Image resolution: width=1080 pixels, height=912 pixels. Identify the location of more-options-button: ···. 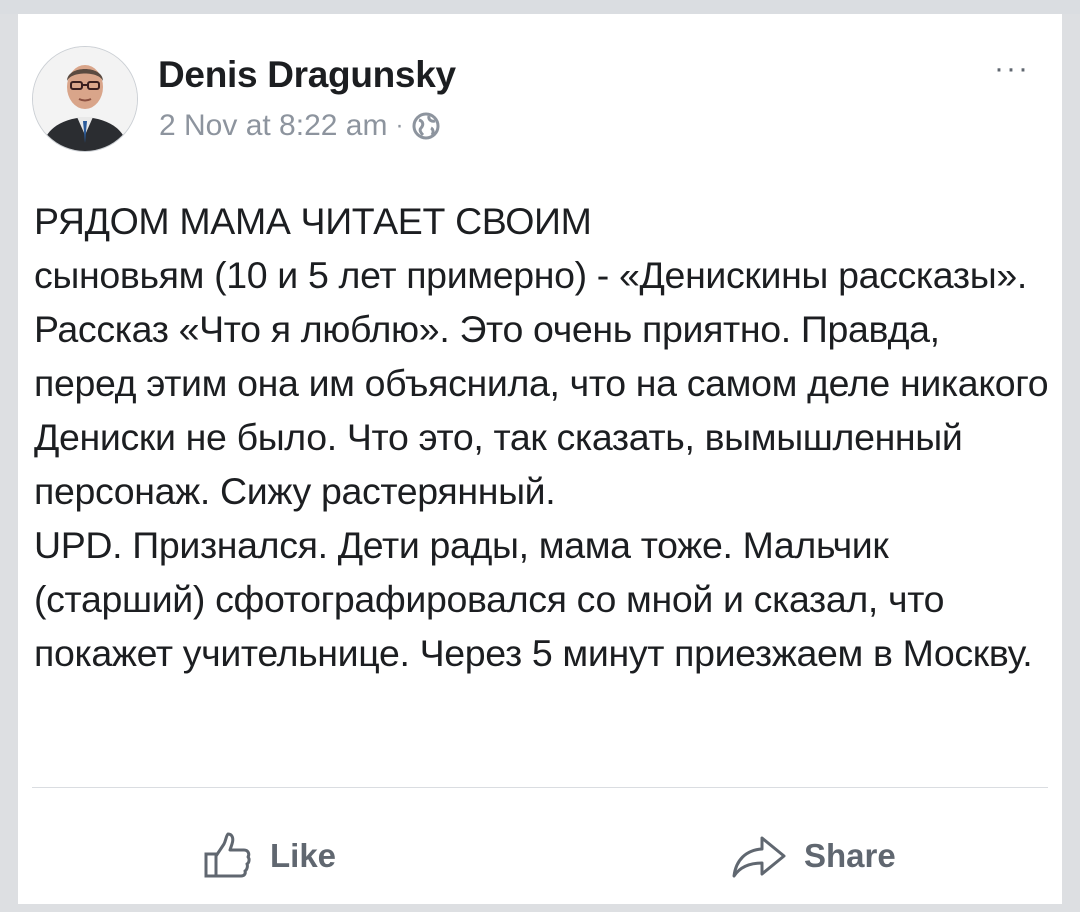
(1012, 68).